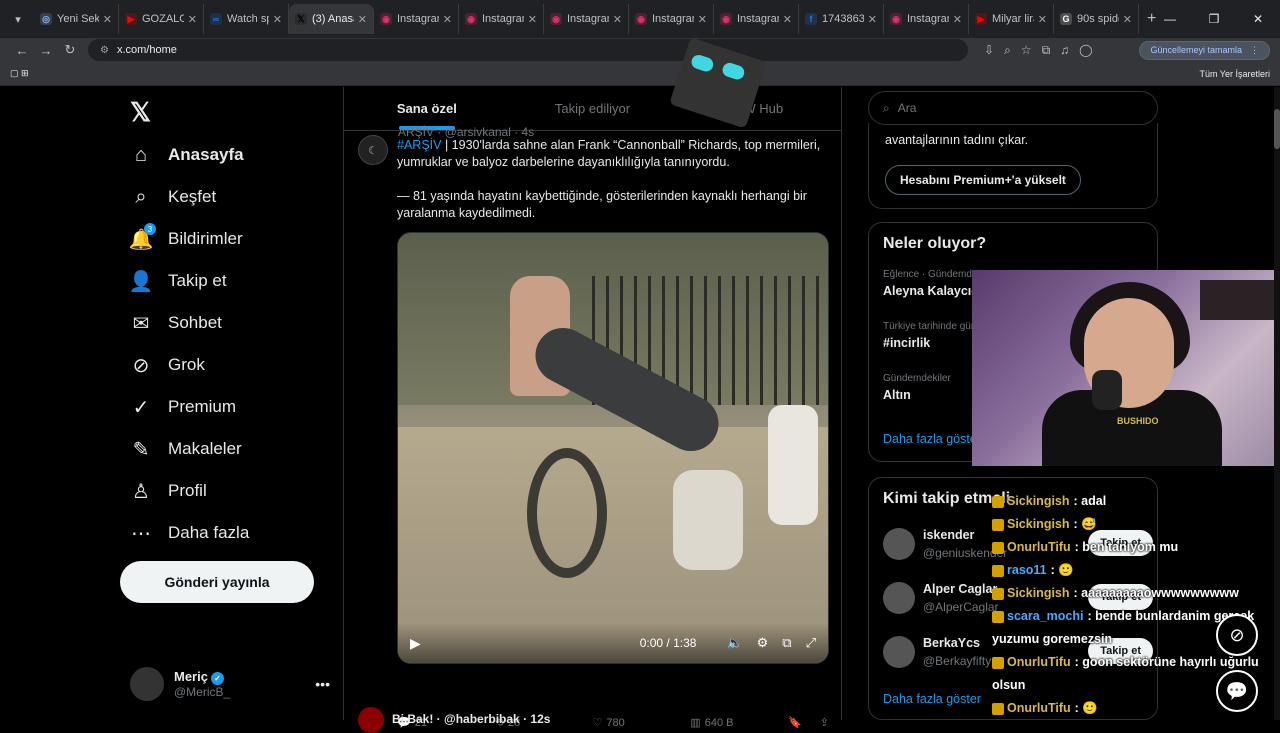 The width and height of the screenshot is (1280, 733). I want to click on nav-item-home: ⌂ Anasayfa, so click(186, 155).